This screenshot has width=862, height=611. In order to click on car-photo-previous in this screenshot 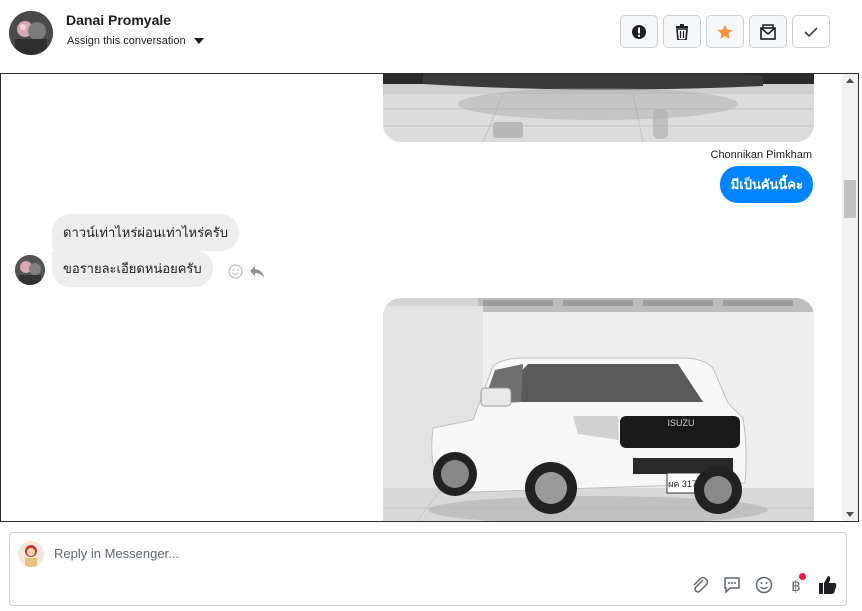, I will do `click(598, 108)`.